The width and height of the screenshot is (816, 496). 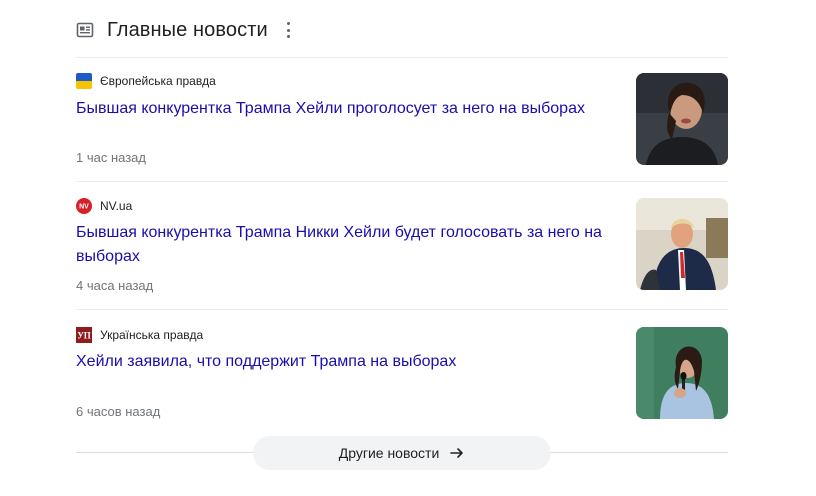 I want to click on story-source: Європейська правда, so click(x=146, y=81).